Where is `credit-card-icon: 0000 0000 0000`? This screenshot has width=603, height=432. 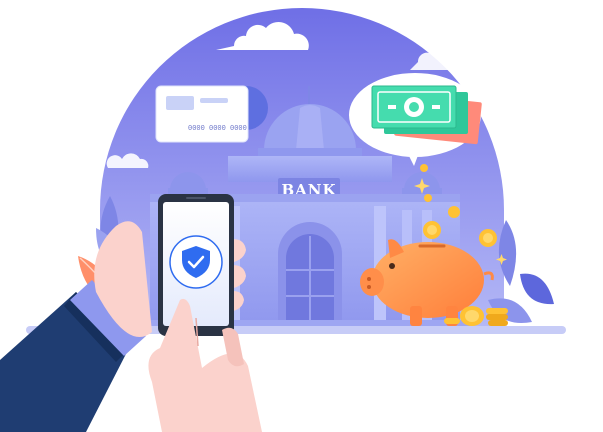 credit-card-icon: 0000 0000 0000 is located at coordinates (202, 114).